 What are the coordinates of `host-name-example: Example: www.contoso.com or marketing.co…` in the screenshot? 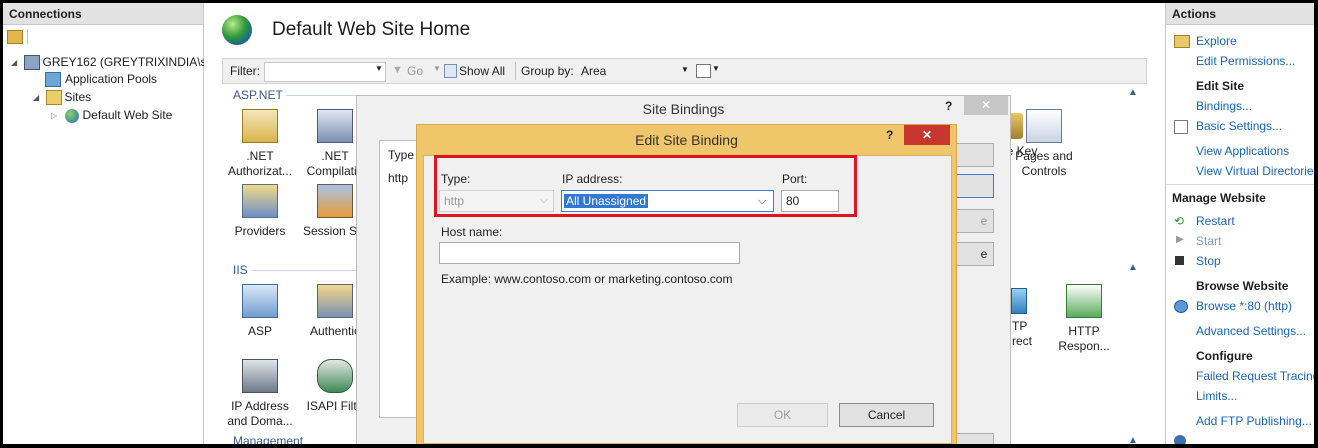 It's located at (587, 279).